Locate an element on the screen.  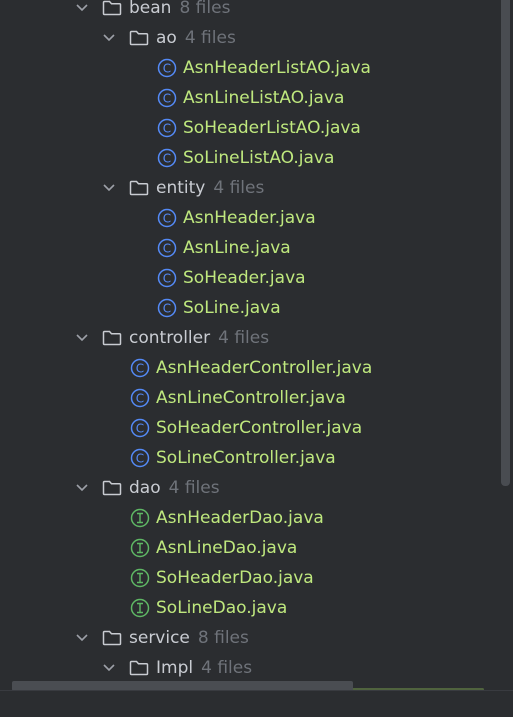
file-item: C AsnHeader.java is located at coordinates (248, 218).